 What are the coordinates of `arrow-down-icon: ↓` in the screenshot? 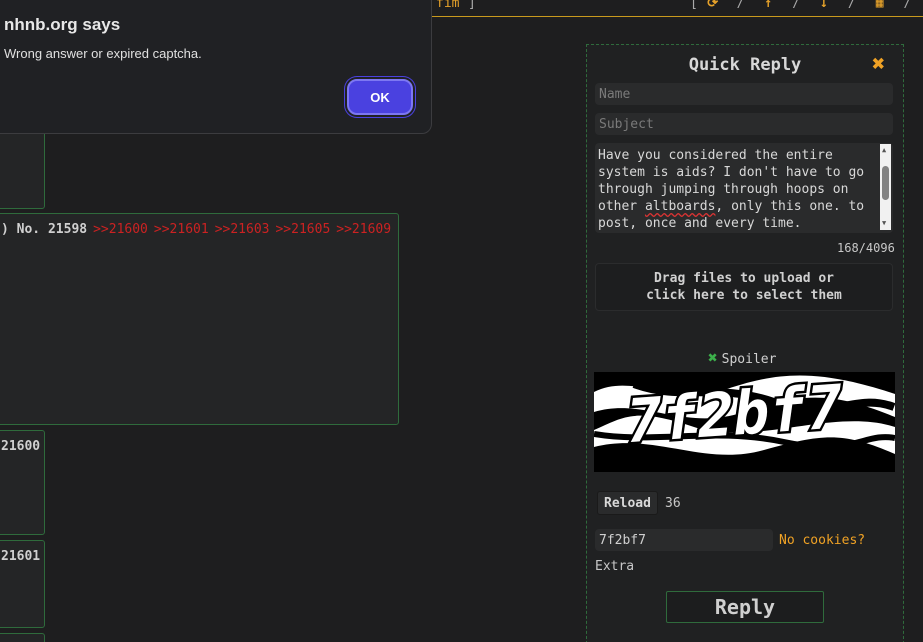 It's located at (824, 5).